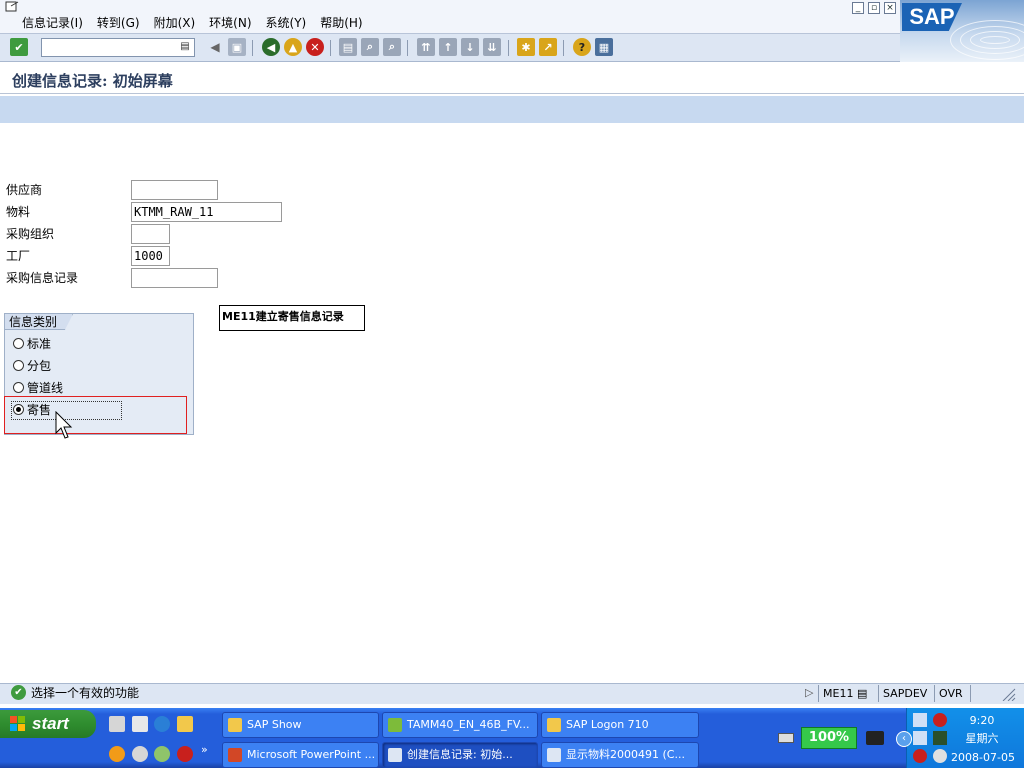  I want to click on radio-pipeline, so click(18, 387).